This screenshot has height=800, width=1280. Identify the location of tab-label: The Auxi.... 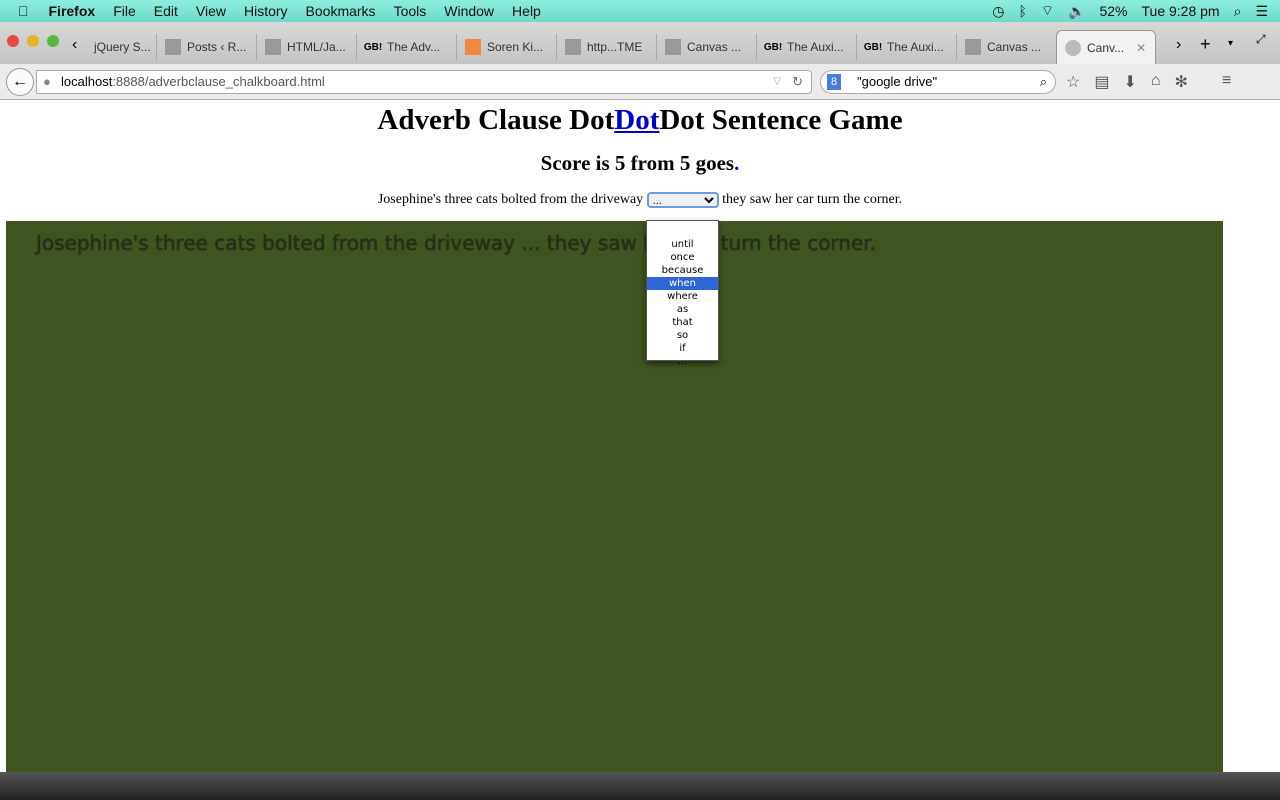
(915, 47).